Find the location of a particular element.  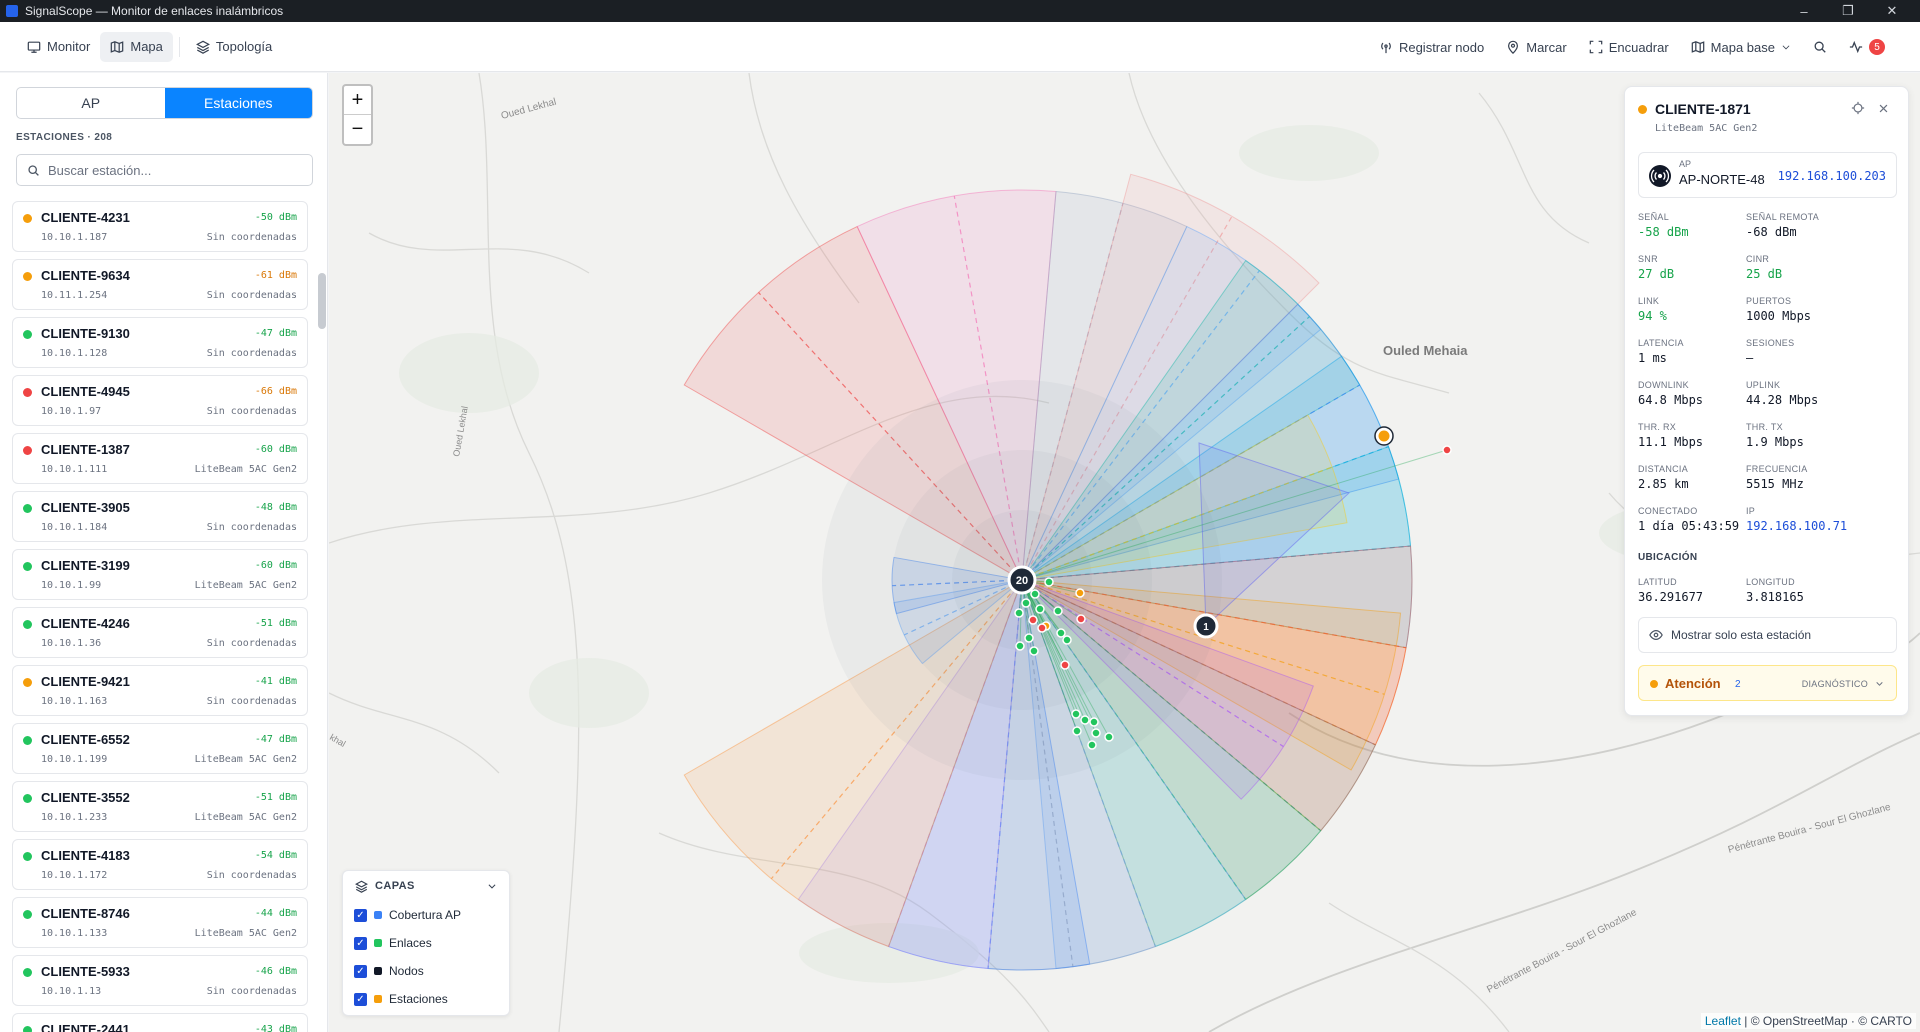

activity-icon is located at coordinates (1856, 47).